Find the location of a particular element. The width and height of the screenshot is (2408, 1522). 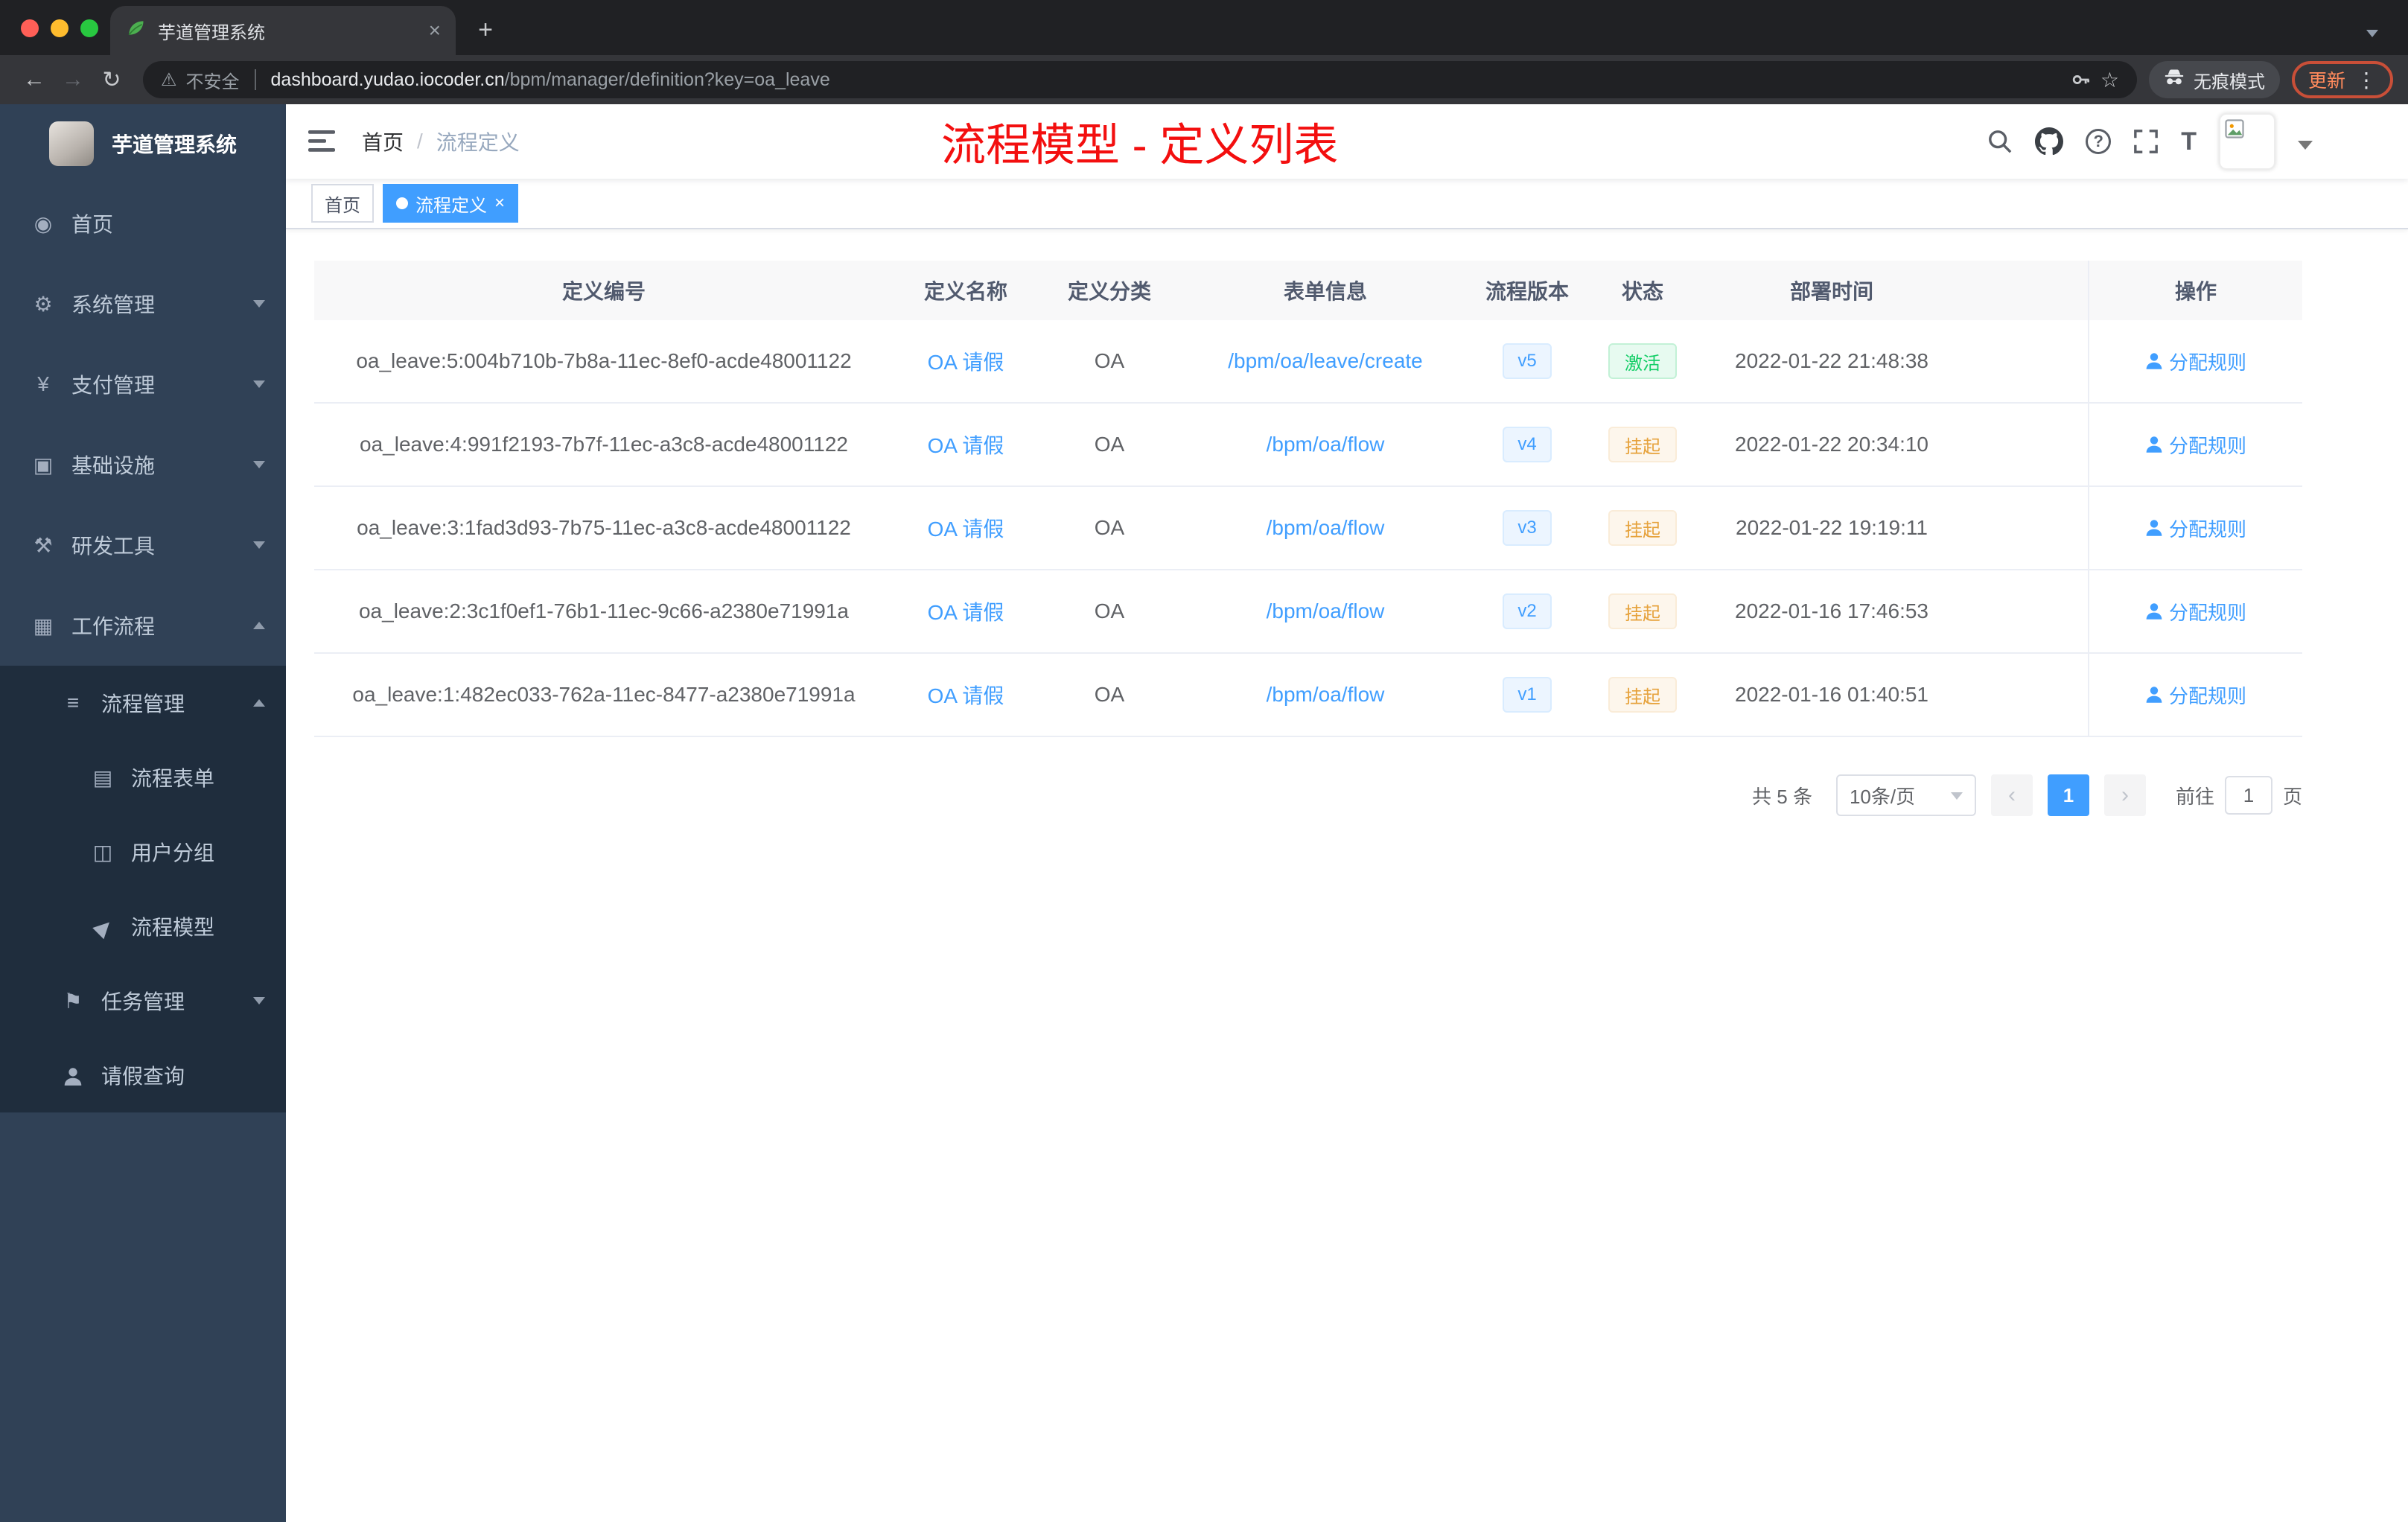

fullscreen-icon is located at coordinates (2146, 141).